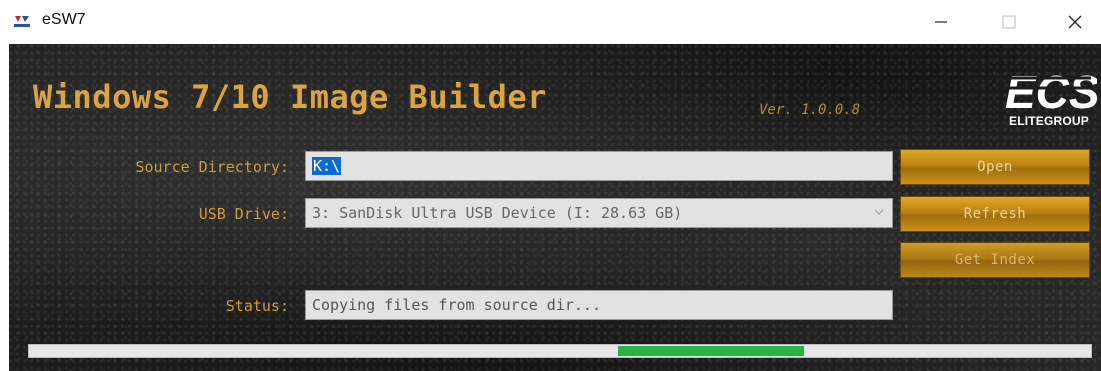 The height and width of the screenshot is (371, 1101). I want to click on logo-mark: ECS, so click(1051, 92).